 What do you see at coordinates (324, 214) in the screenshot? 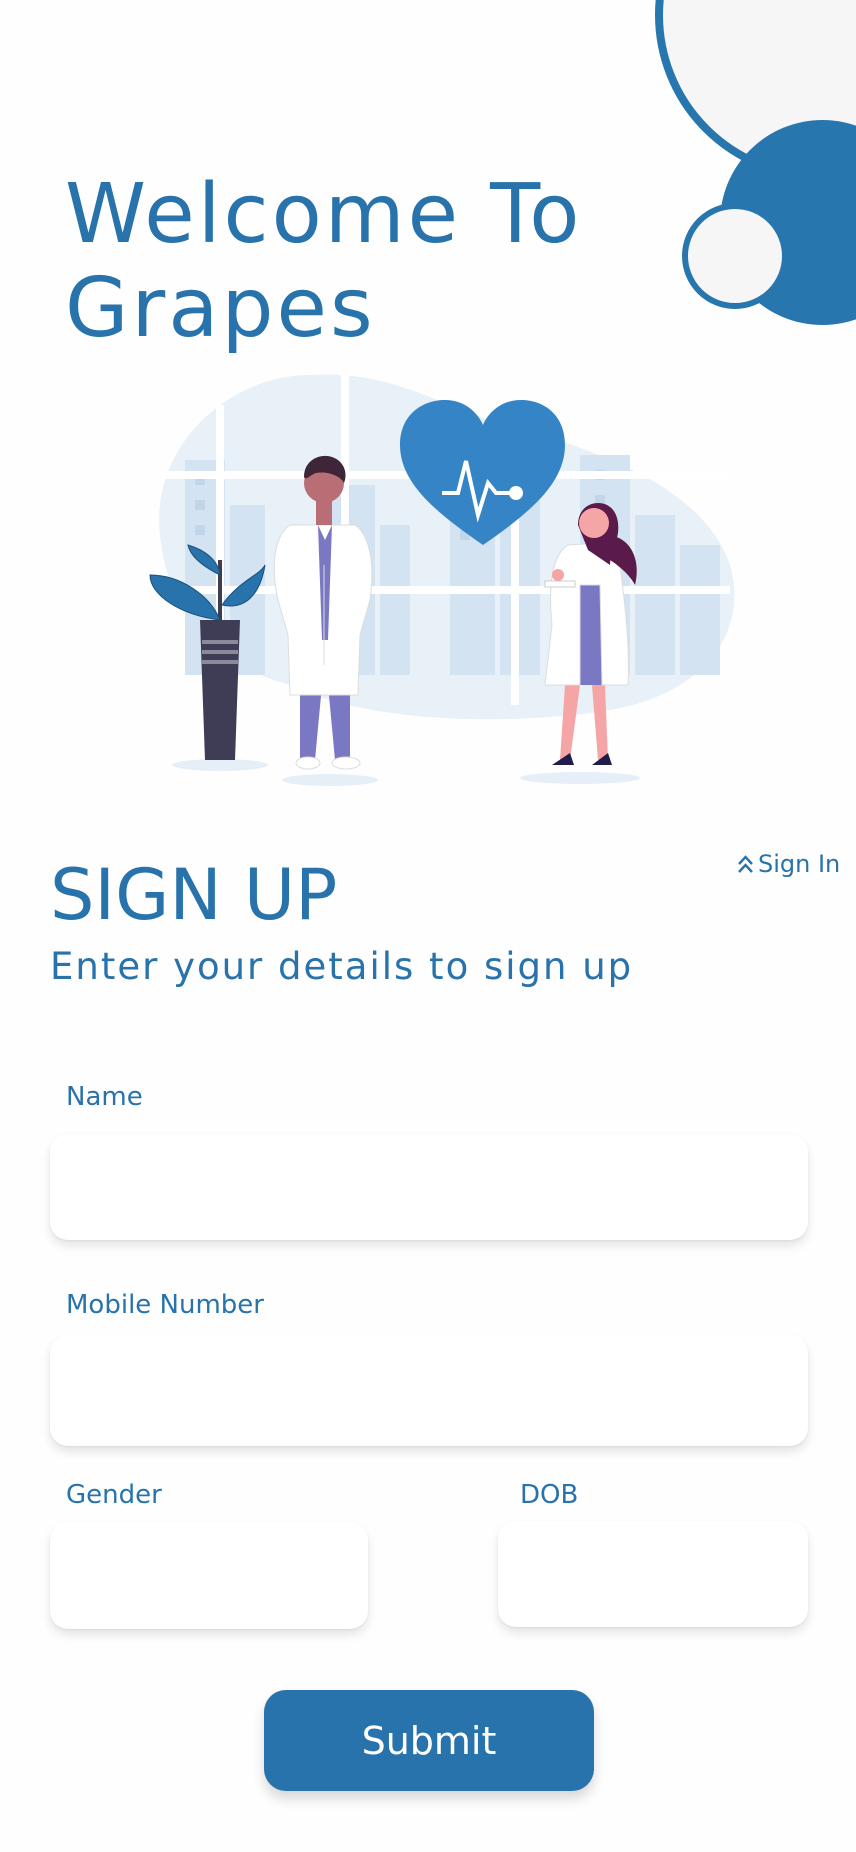
I see `welcome-line-1: Welcome To` at bounding box center [324, 214].